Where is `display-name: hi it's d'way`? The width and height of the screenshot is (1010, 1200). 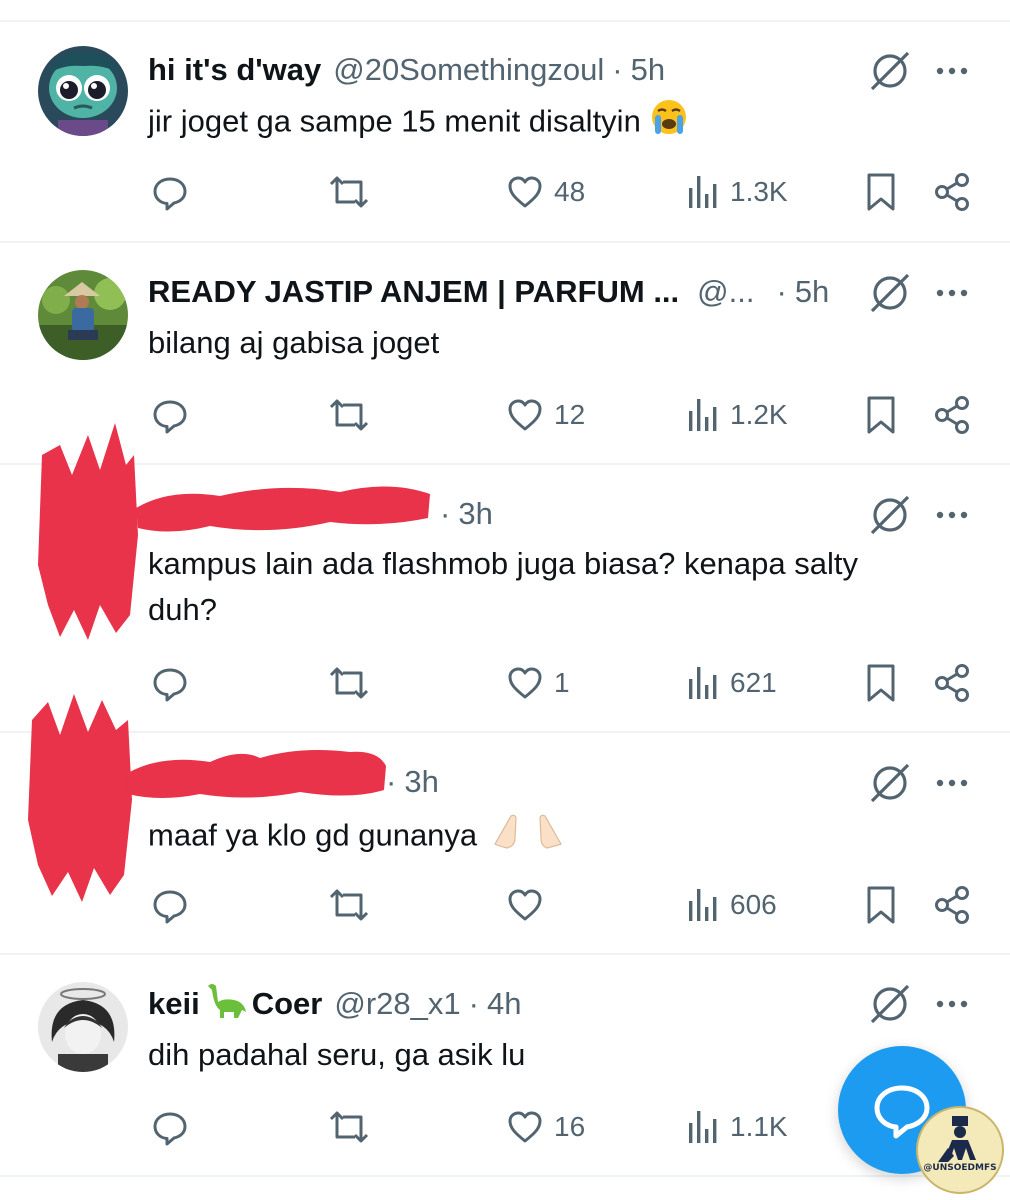
display-name: hi it's d'way is located at coordinates (234, 70).